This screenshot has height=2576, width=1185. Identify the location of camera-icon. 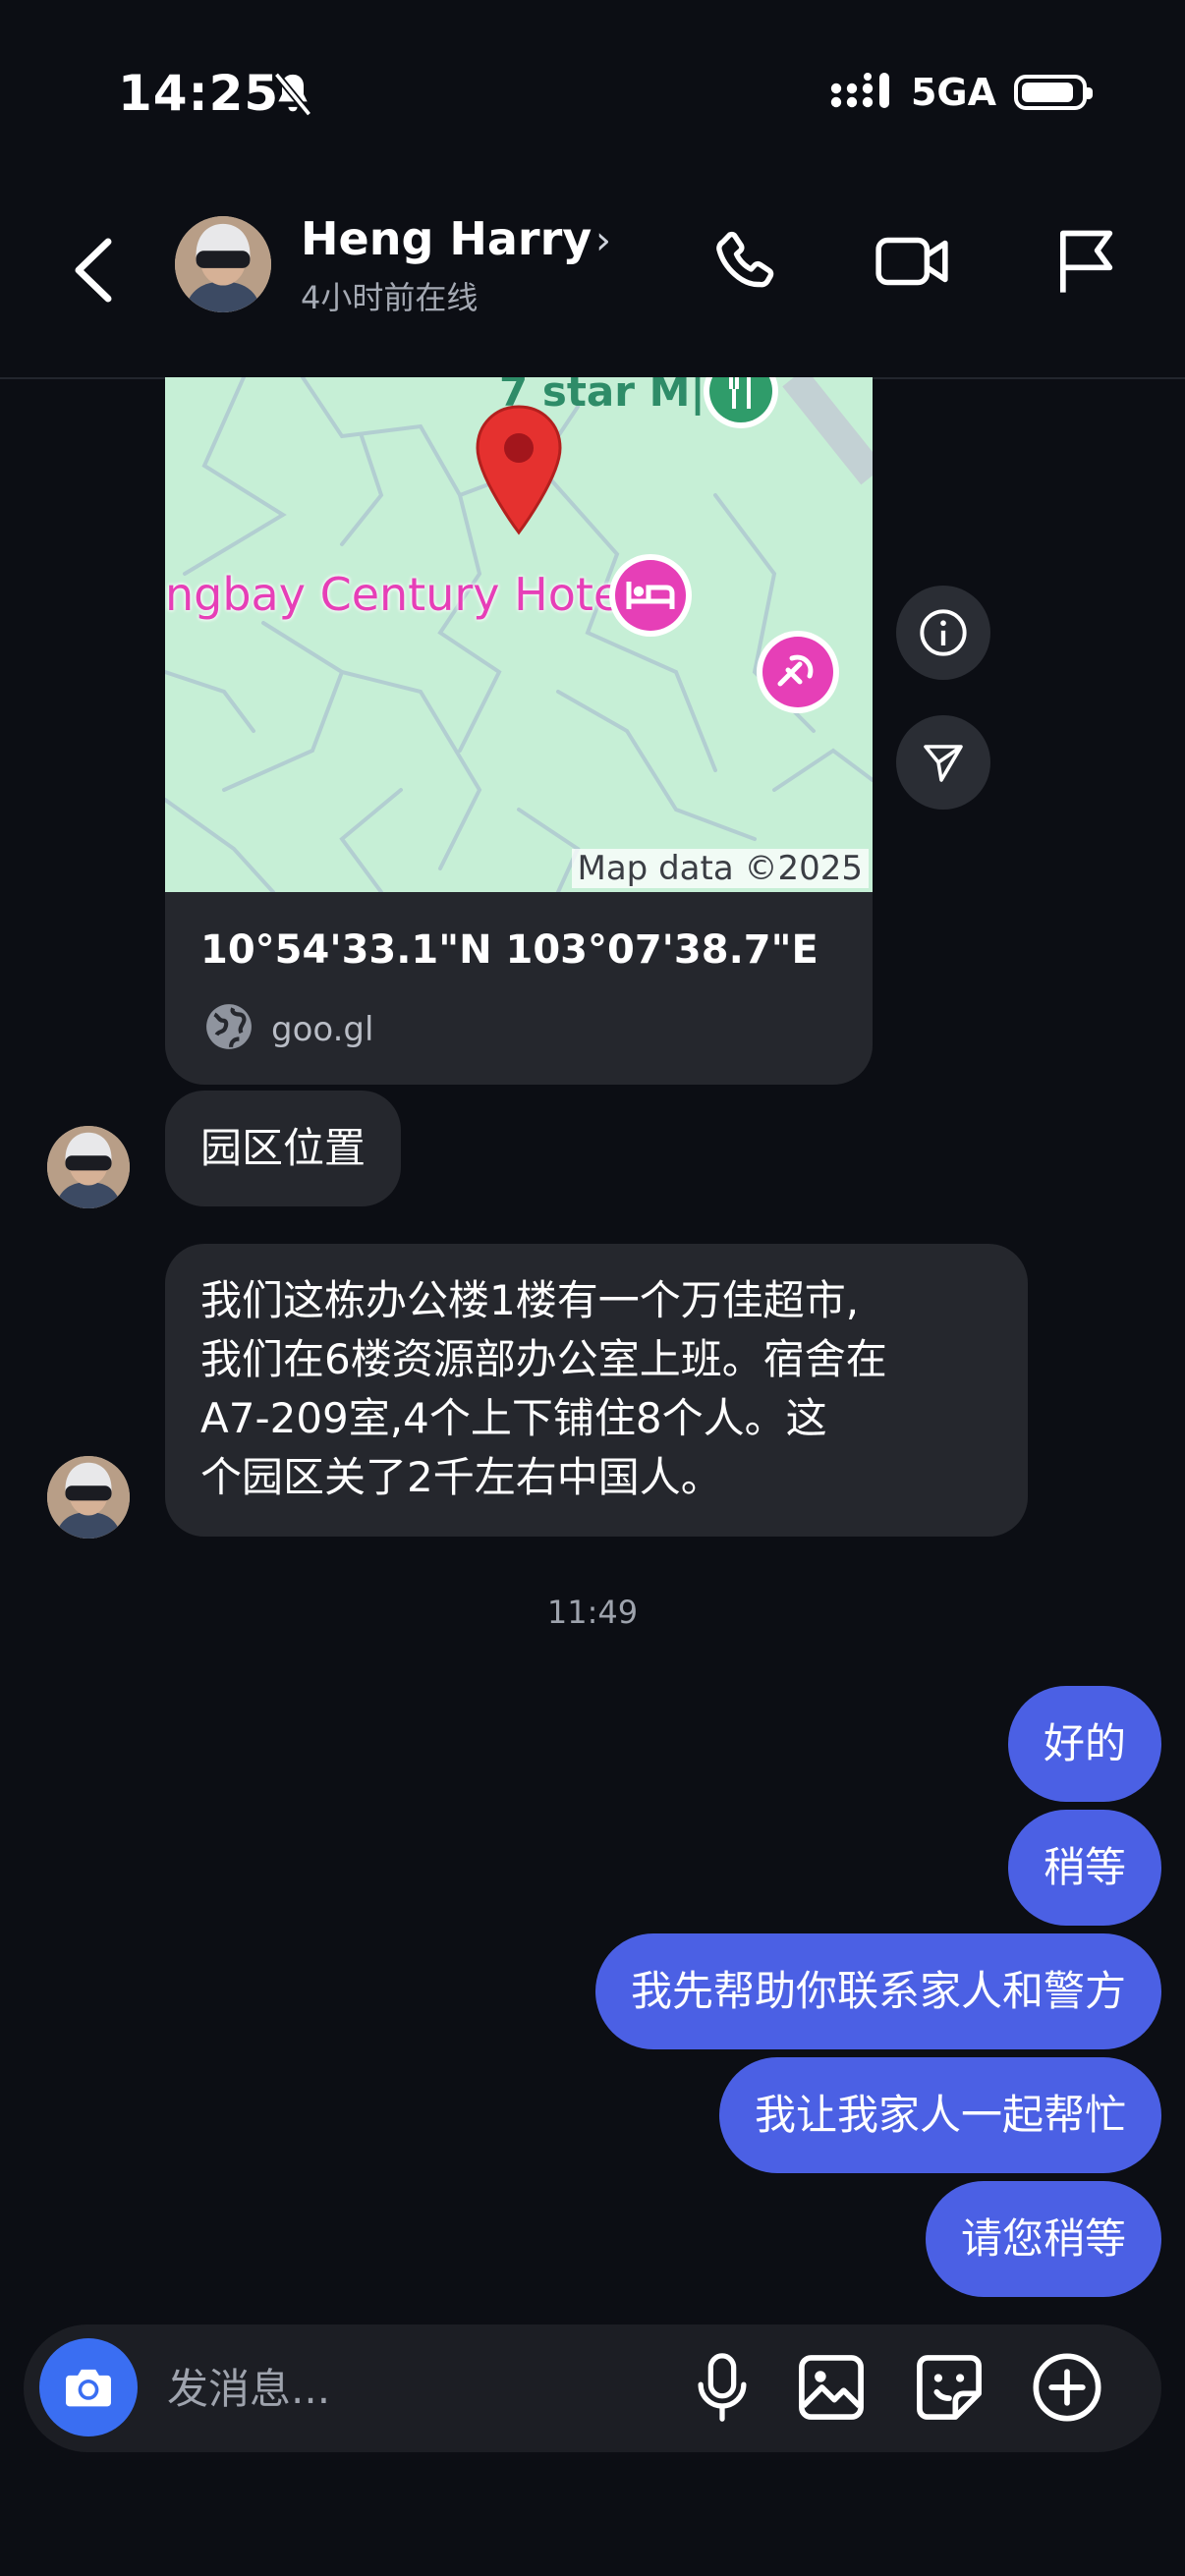
(89, 2388).